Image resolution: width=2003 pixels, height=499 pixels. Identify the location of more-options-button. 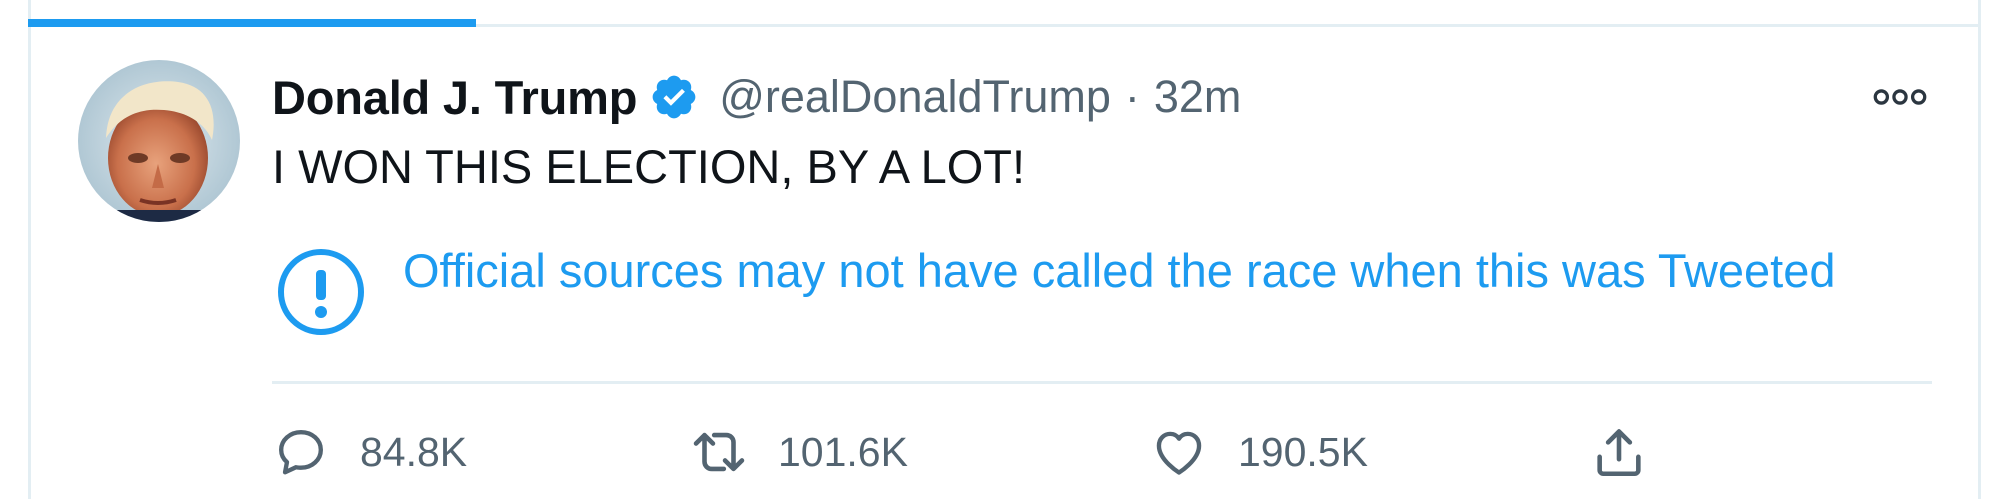
(1900, 97).